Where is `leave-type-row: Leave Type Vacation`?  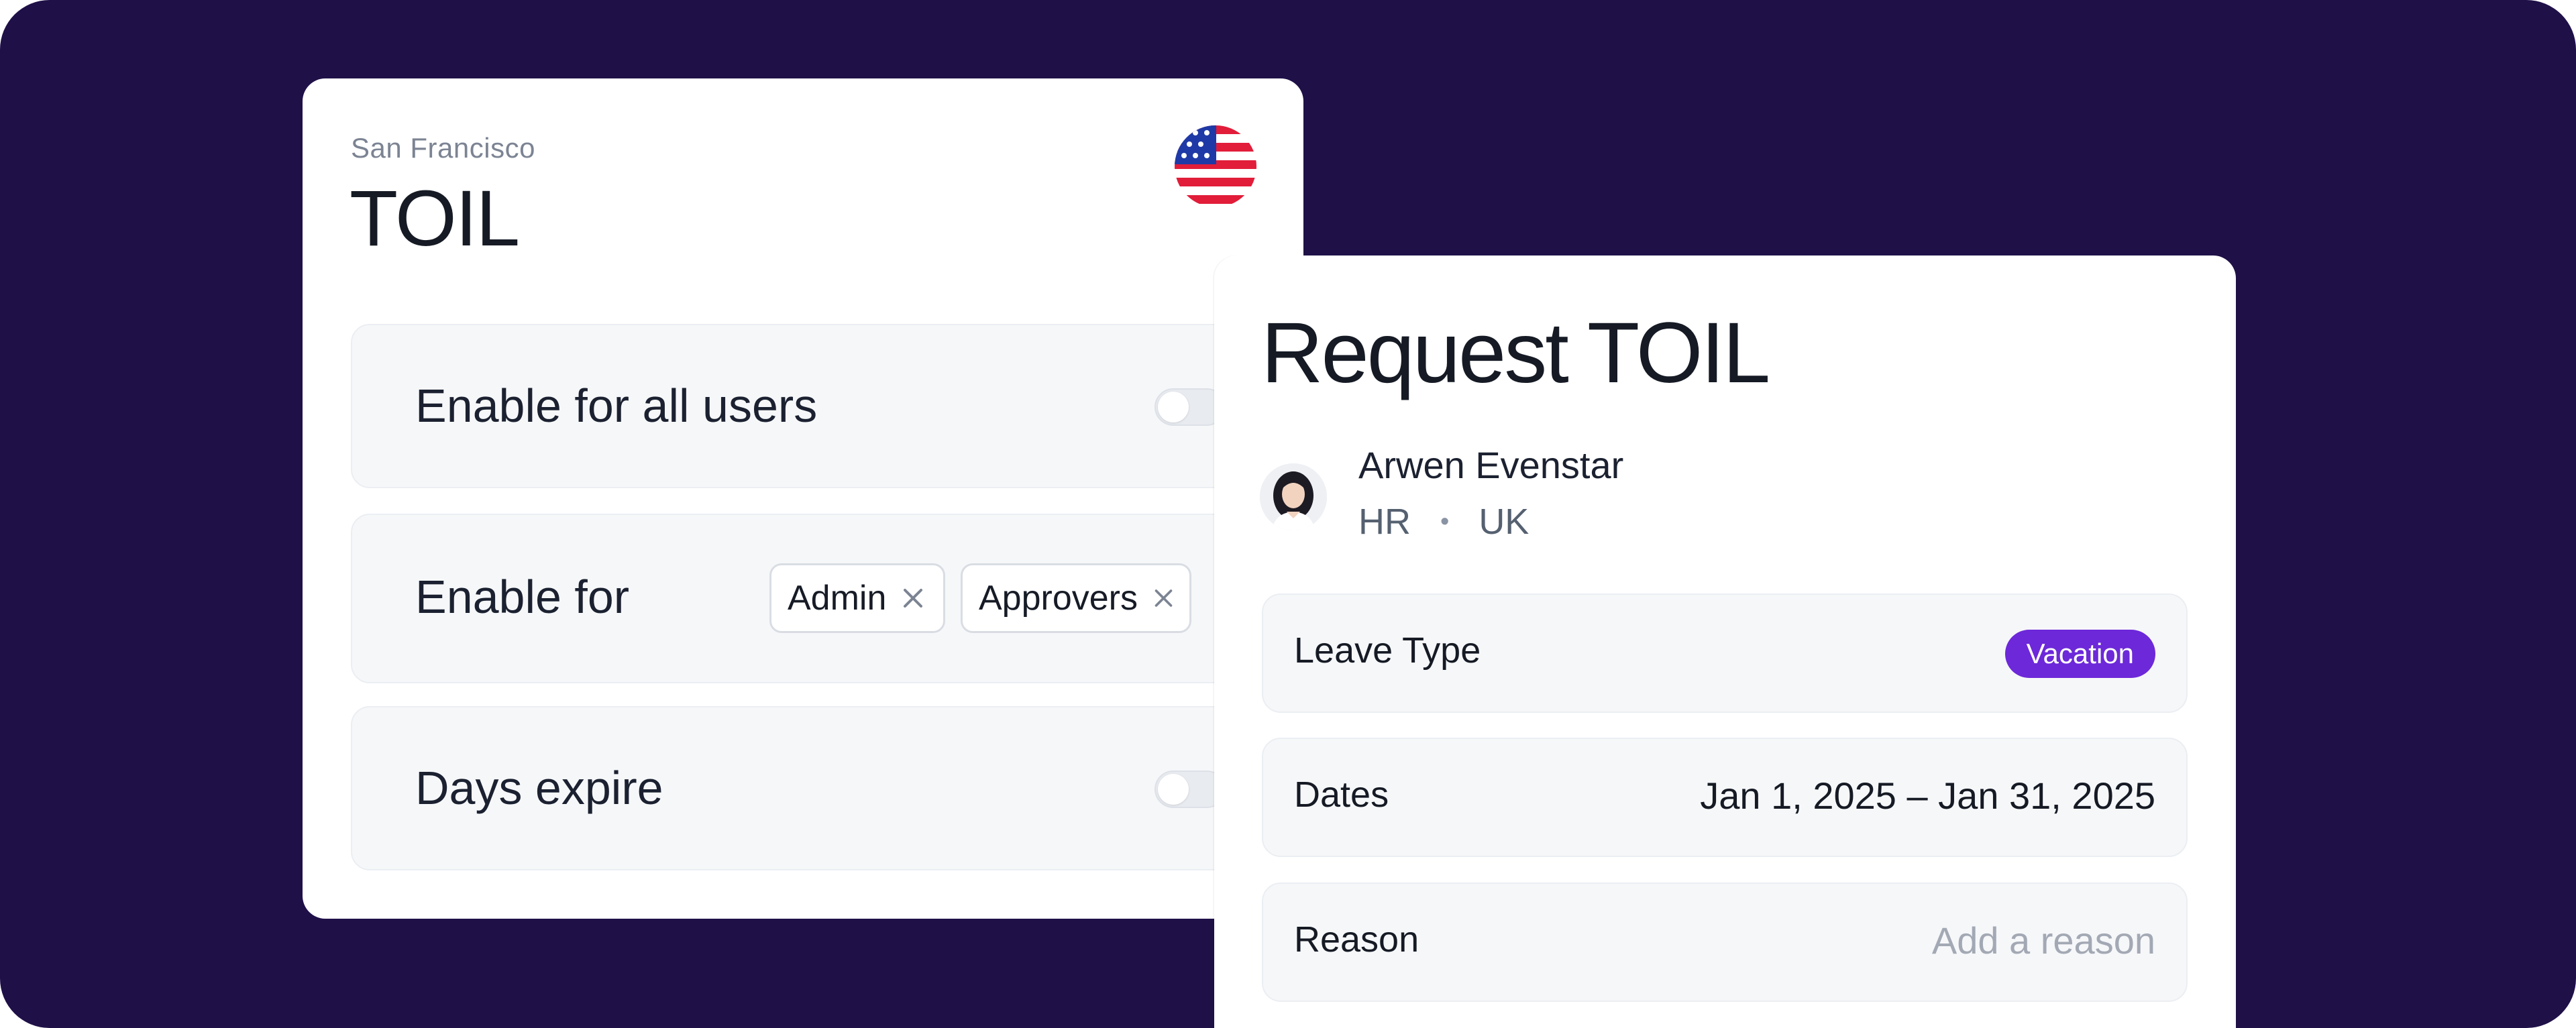 leave-type-row: Leave Type Vacation is located at coordinates (1725, 653).